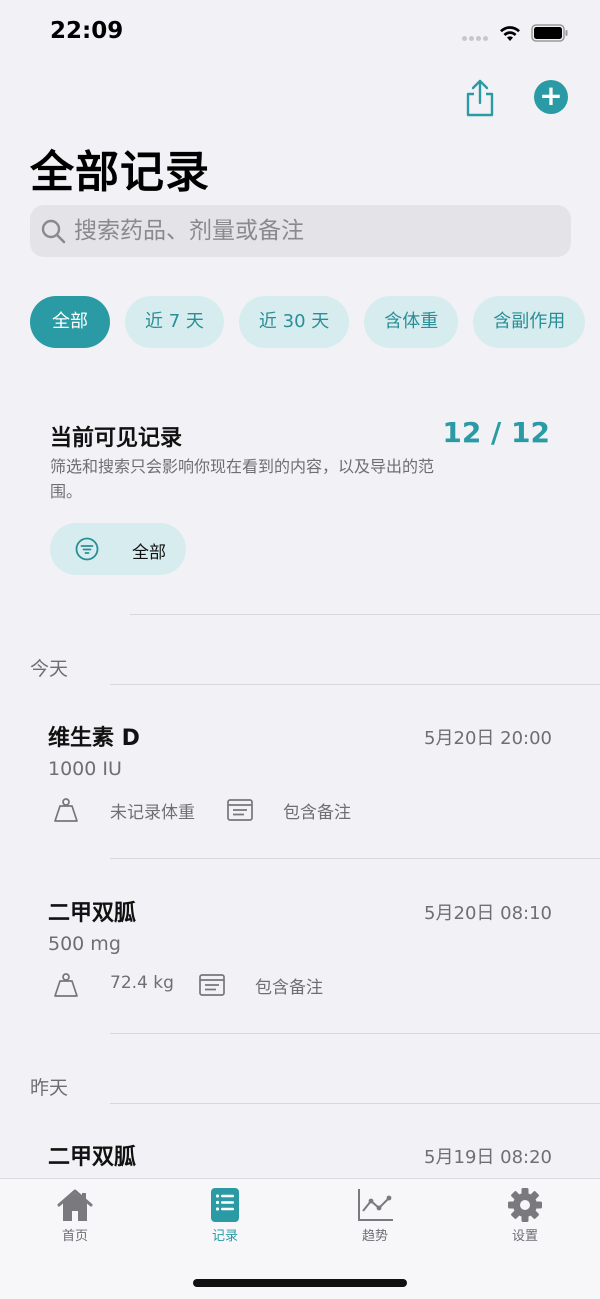 The image size is (600, 1299). I want to click on share-button, so click(480, 98).